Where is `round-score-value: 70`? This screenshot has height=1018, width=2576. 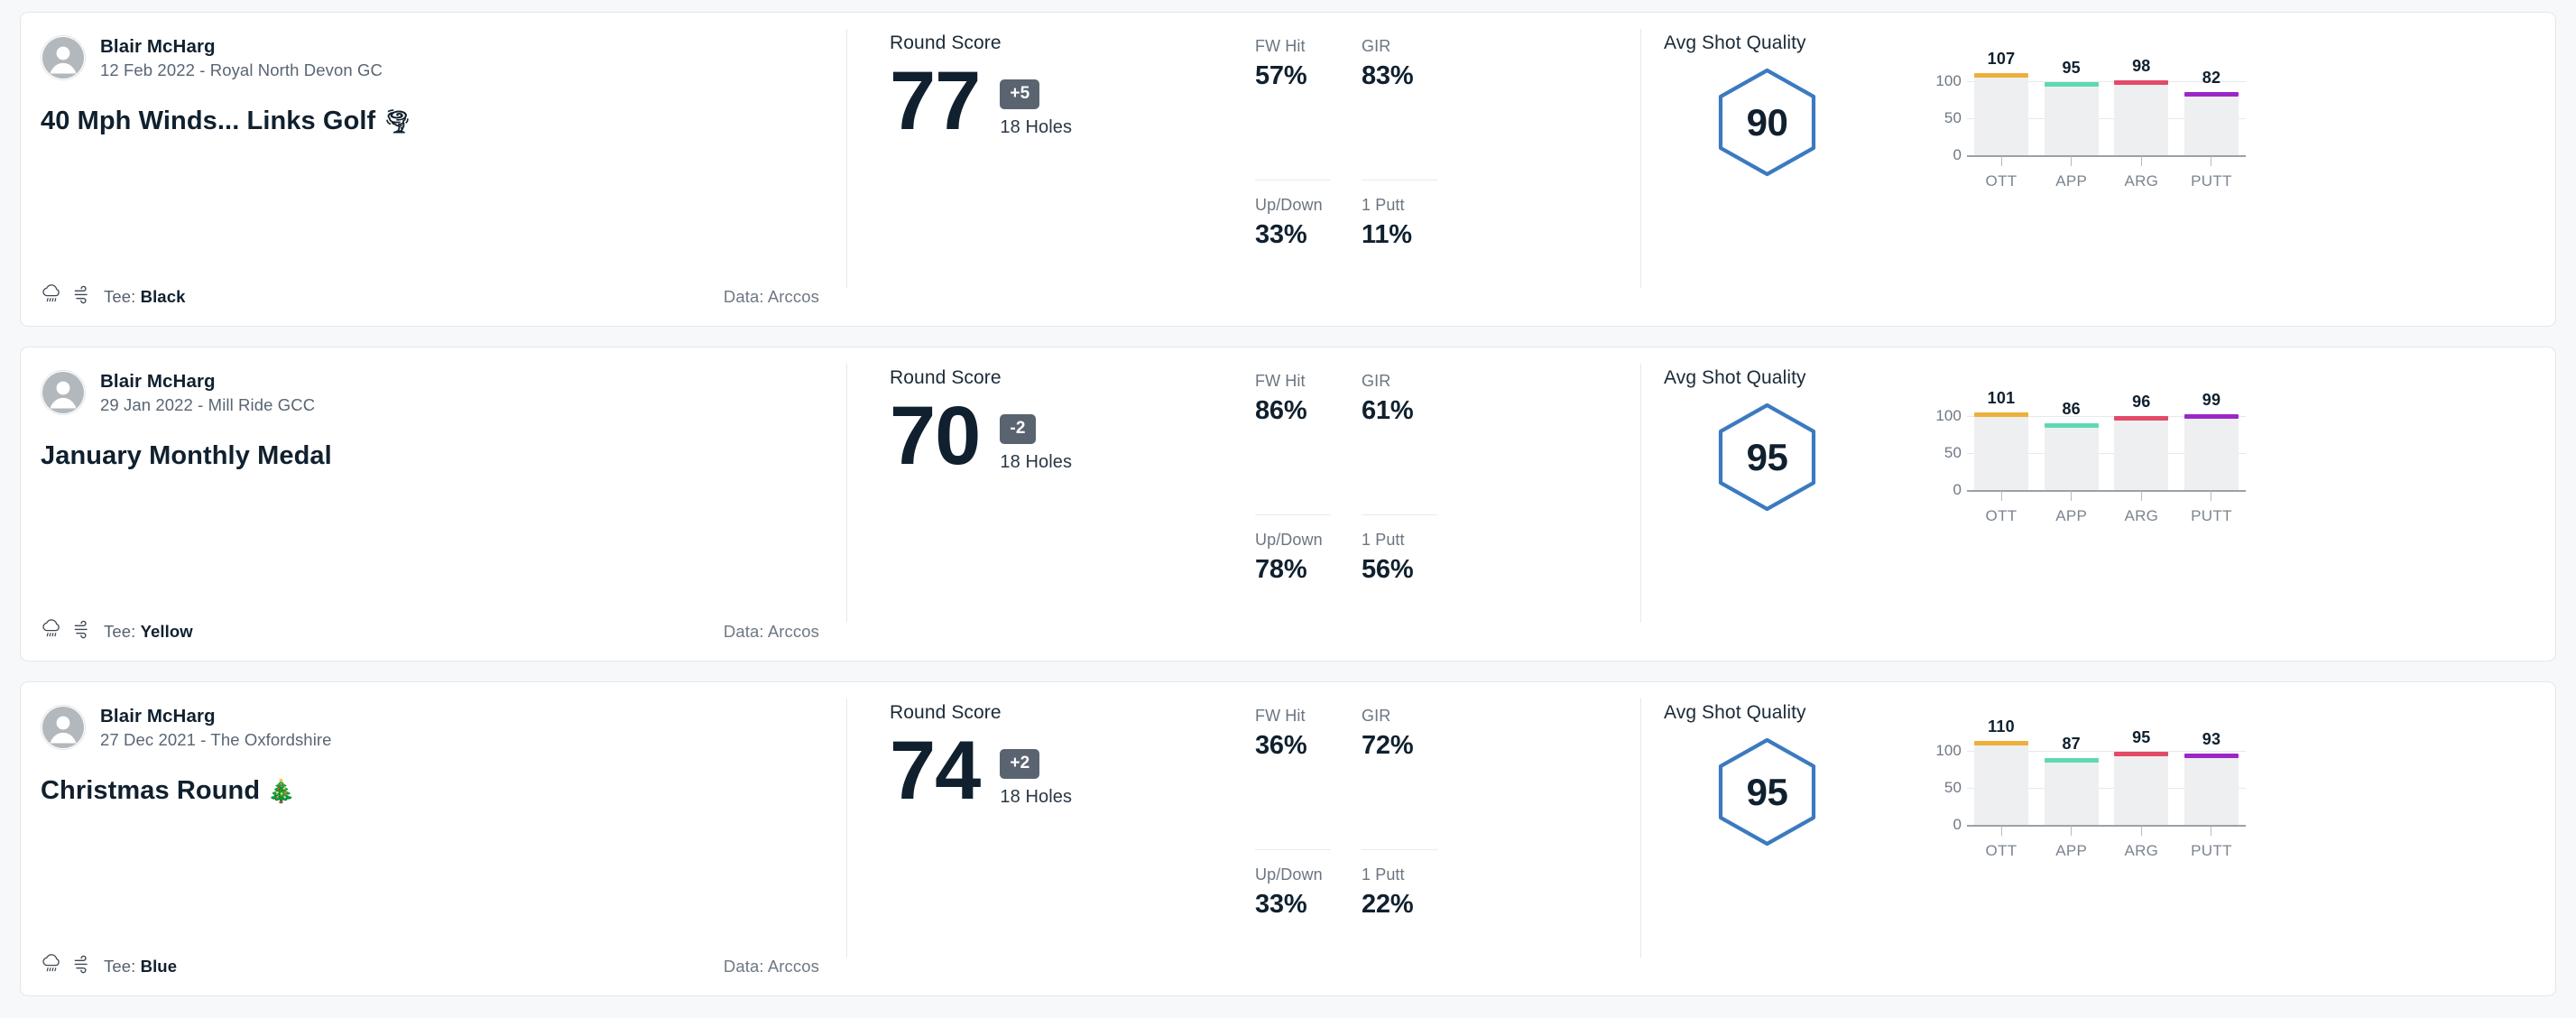 round-score-value: 70 is located at coordinates (935, 436).